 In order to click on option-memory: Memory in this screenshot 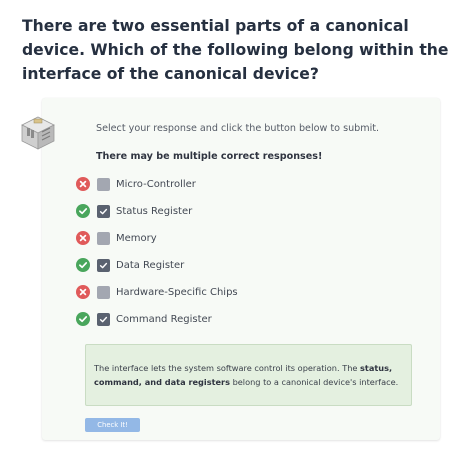, I will do `click(116, 238)`.